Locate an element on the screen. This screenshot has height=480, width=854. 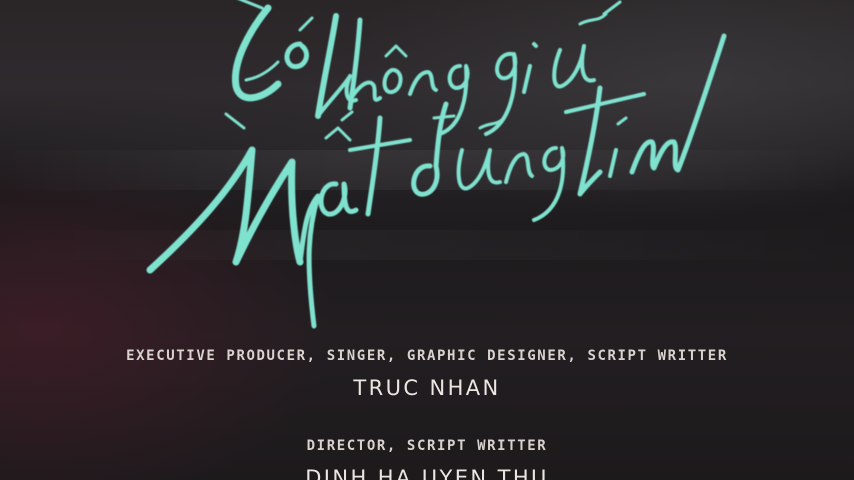
credit-block-executive-producer-name: TRUC NHAN is located at coordinates (427, 388).